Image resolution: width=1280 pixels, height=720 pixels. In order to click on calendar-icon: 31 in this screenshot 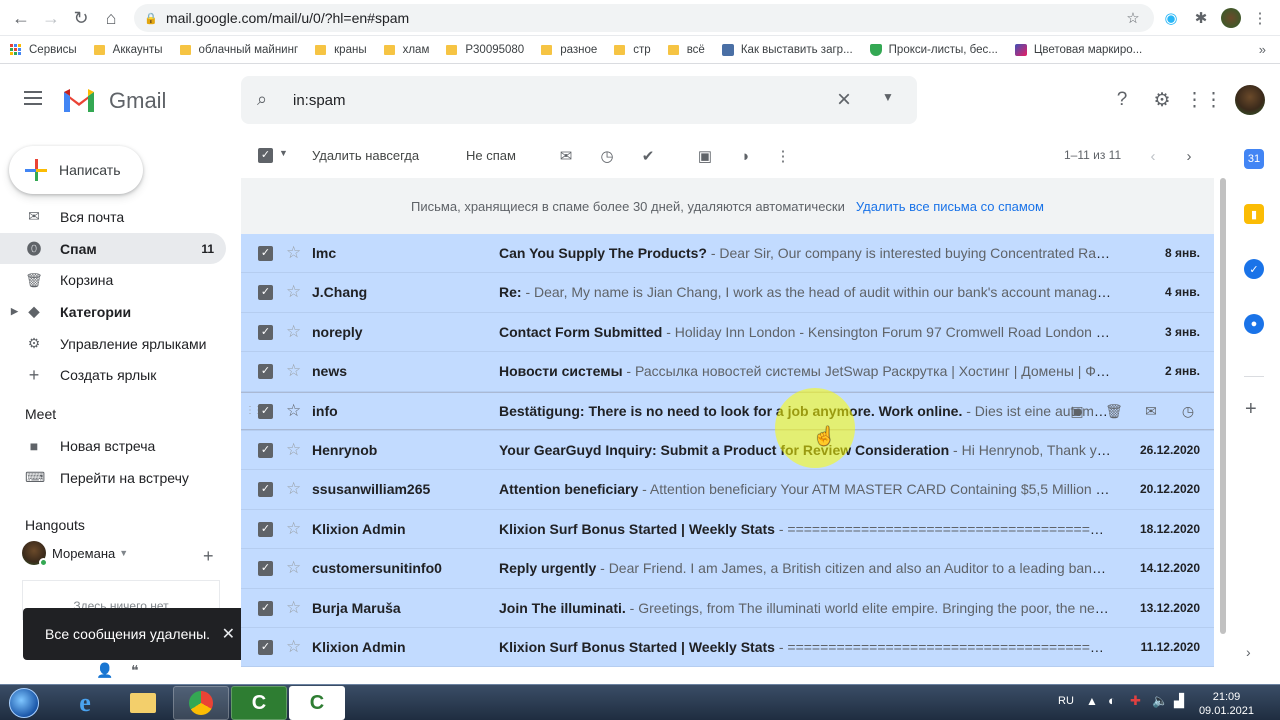, I will do `click(1254, 159)`.